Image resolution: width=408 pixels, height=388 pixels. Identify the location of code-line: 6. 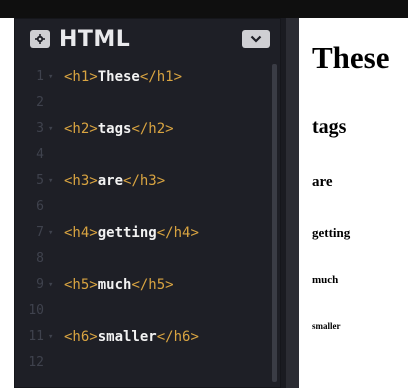
(141, 207).